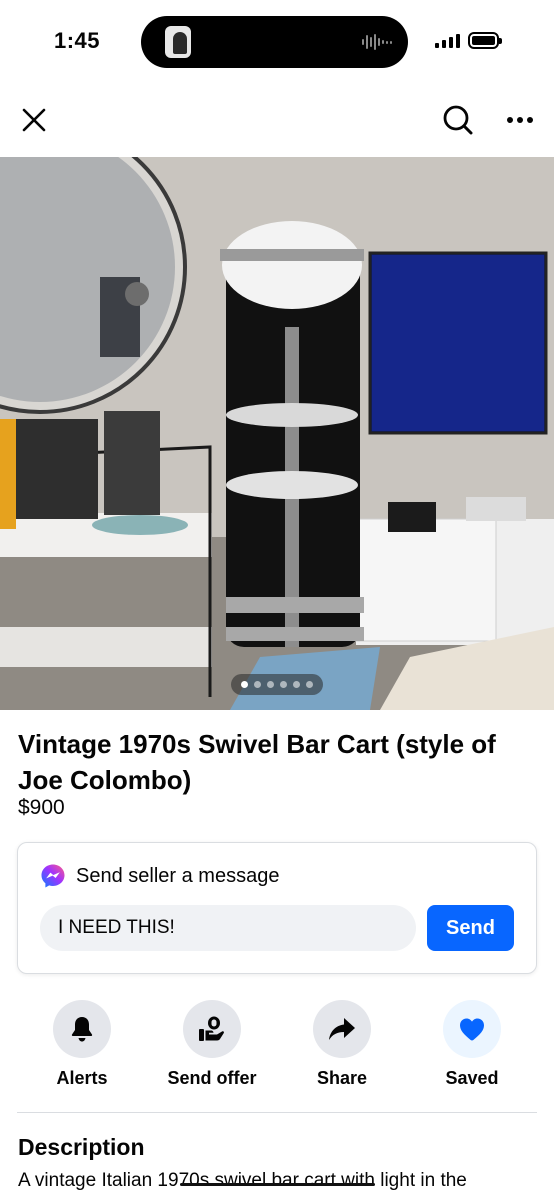 This screenshot has height=1200, width=554. What do you see at coordinates (212, 1078) in the screenshot?
I see `send-offer-label: Send offer` at bounding box center [212, 1078].